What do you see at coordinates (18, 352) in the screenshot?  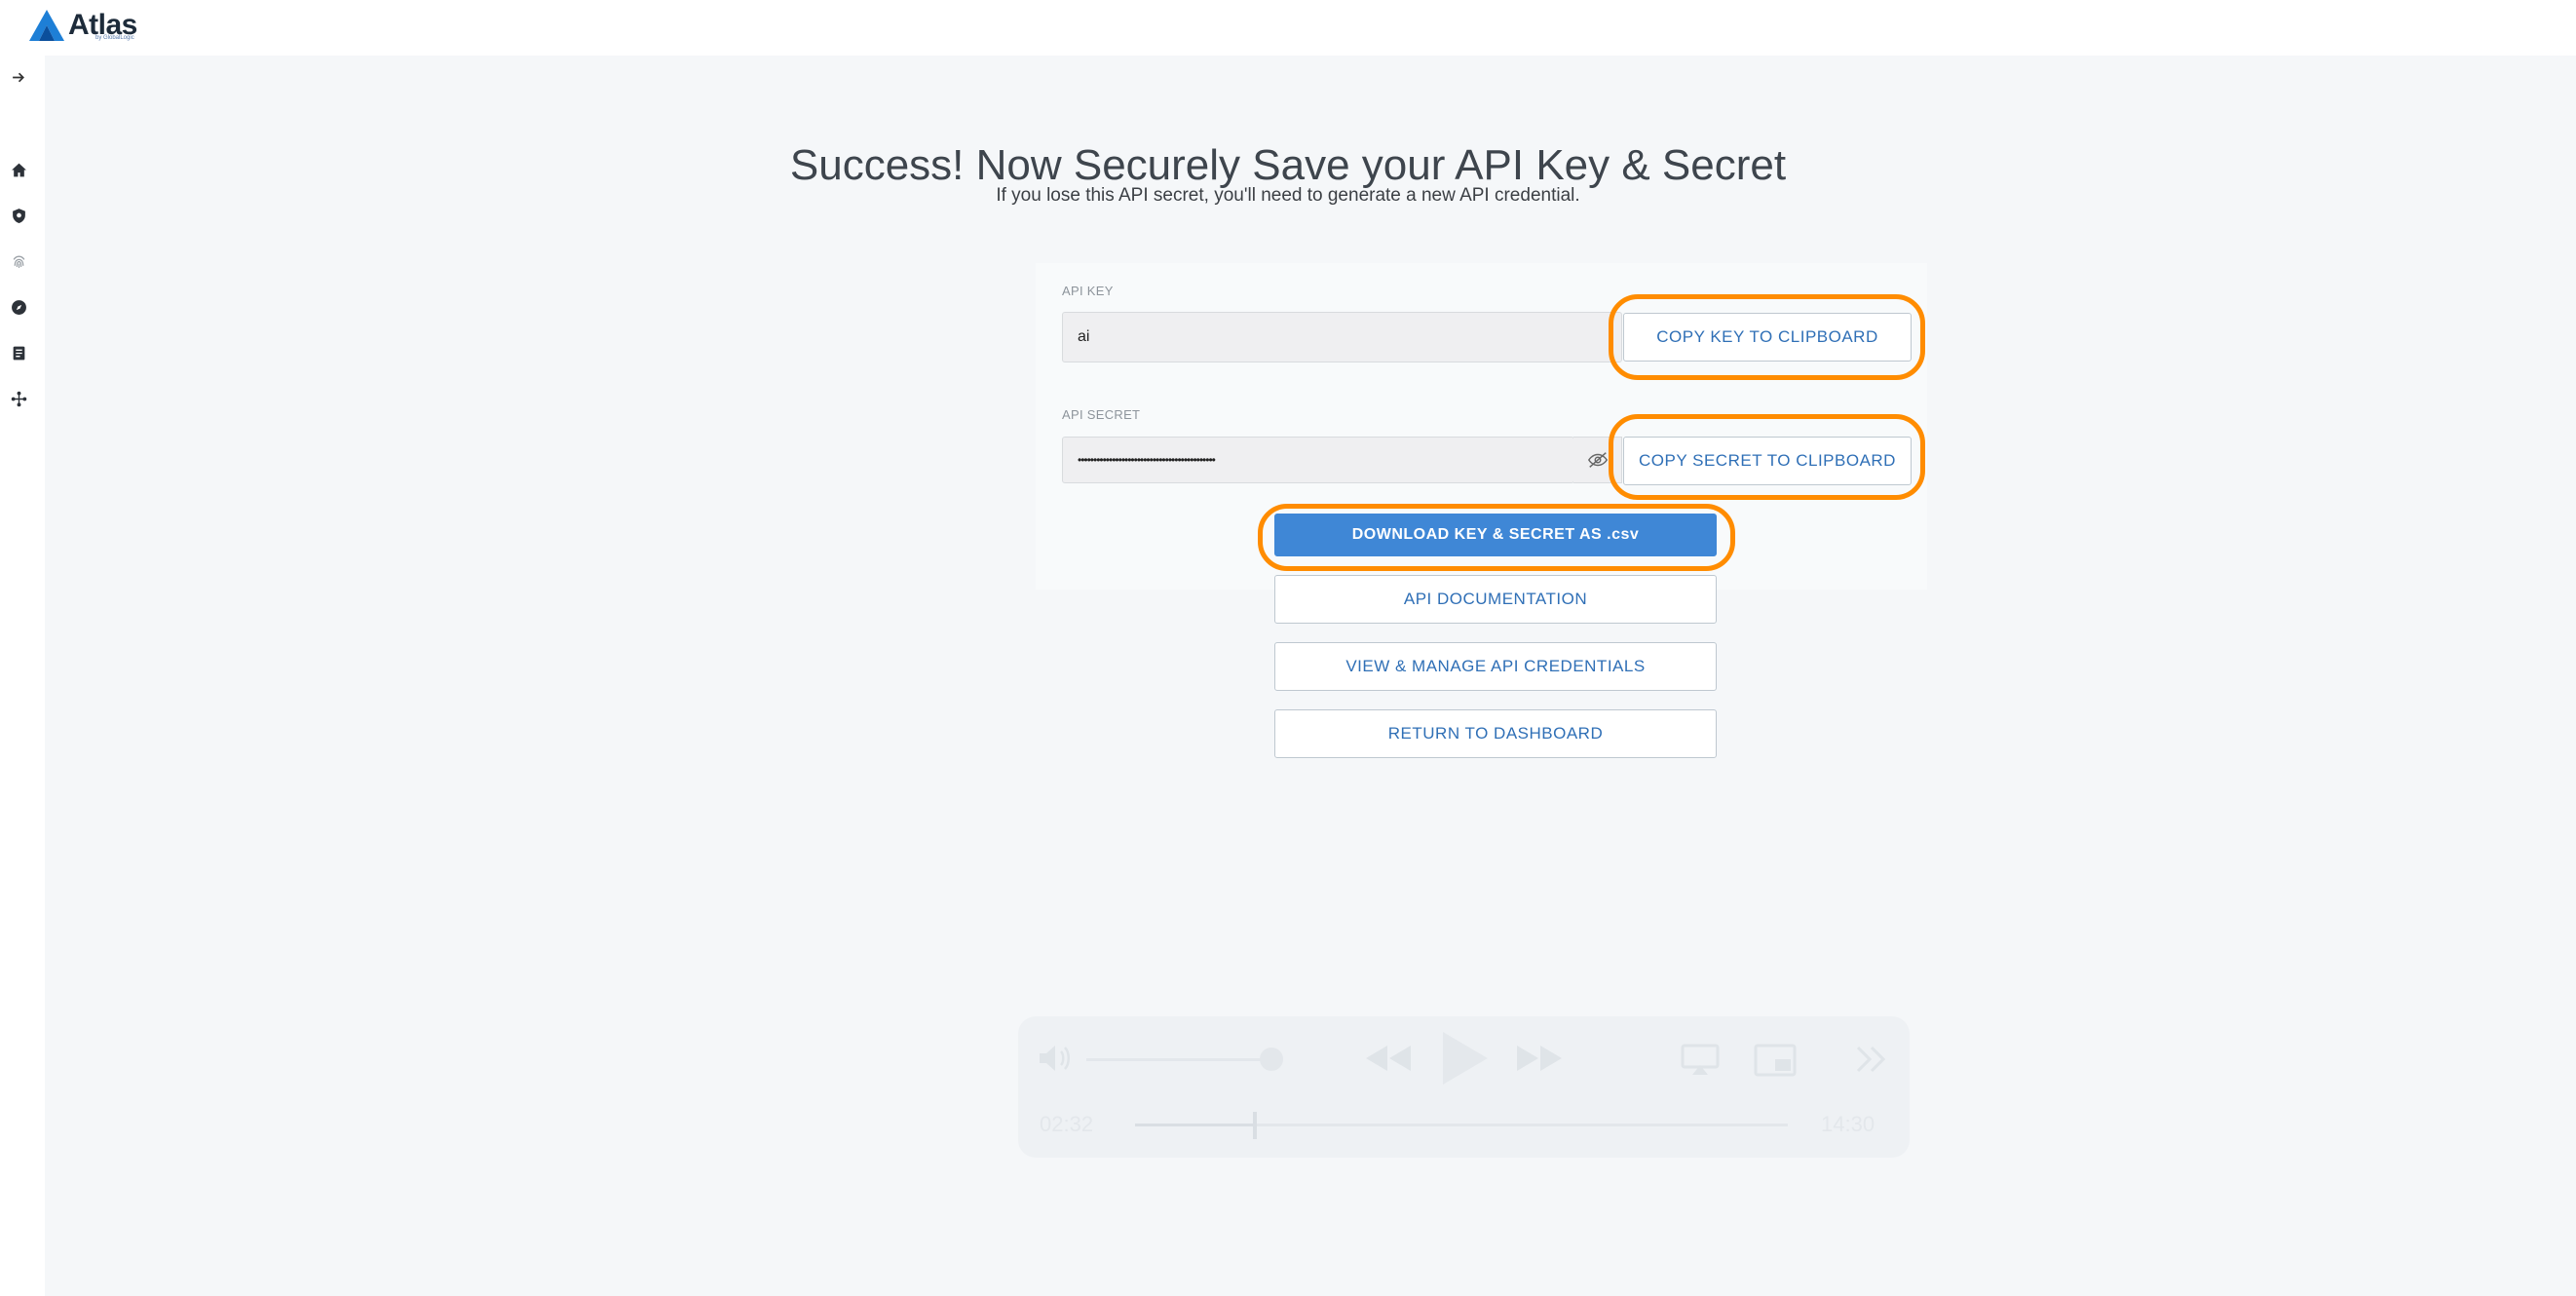 I see `document-icon` at bounding box center [18, 352].